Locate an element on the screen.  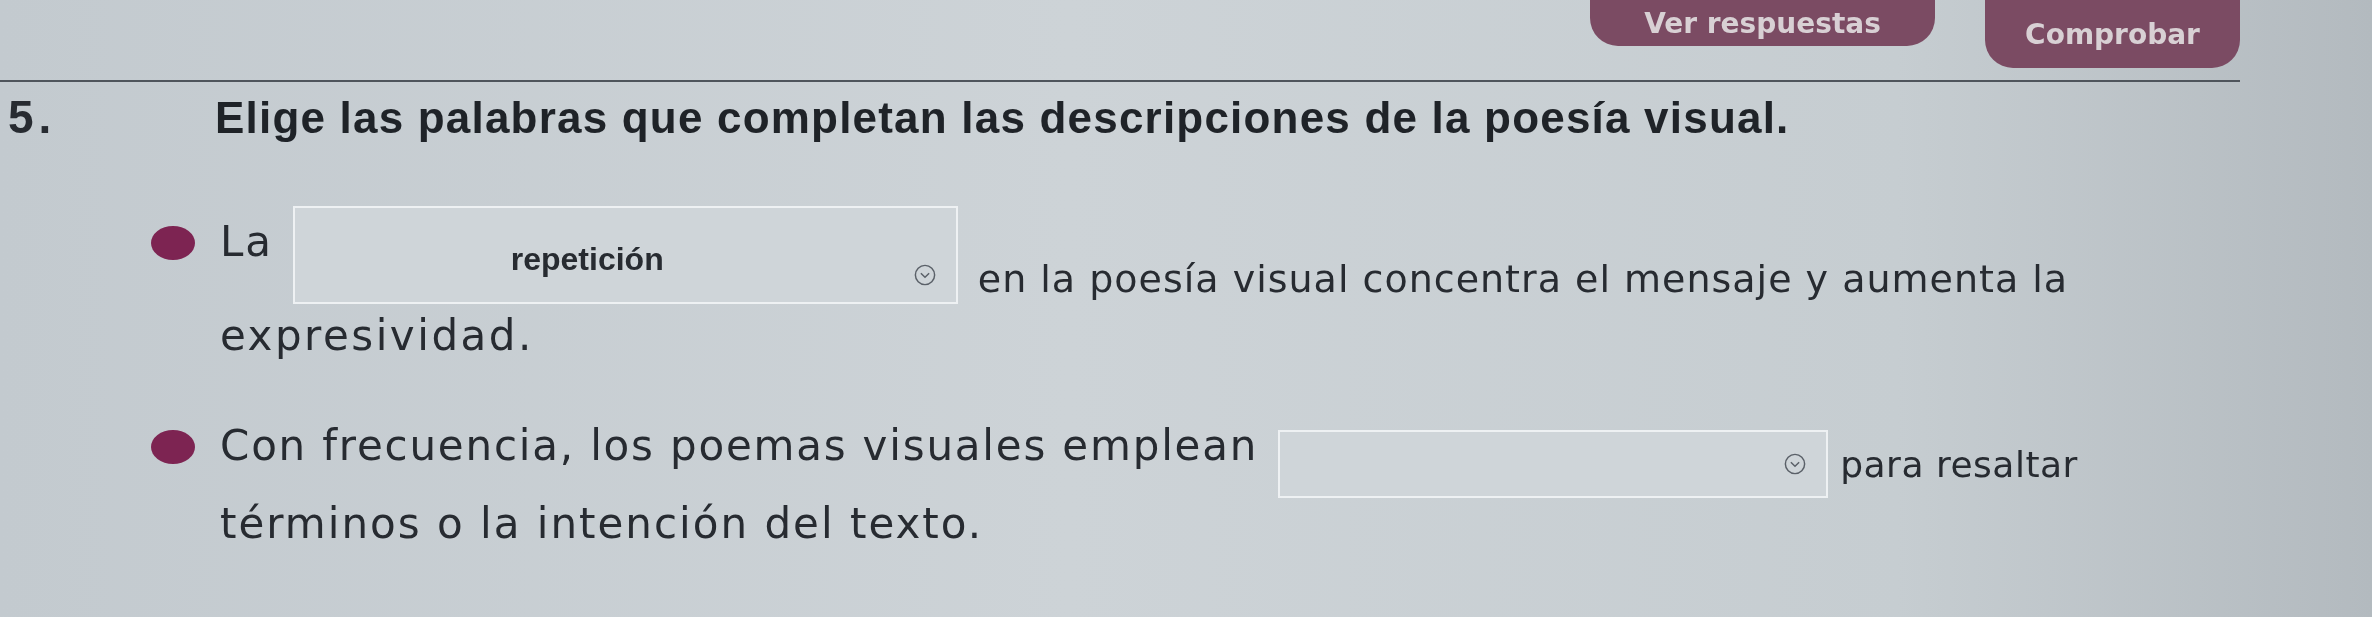
sentence-text: para resaltar is located at coordinates (1959, 465).